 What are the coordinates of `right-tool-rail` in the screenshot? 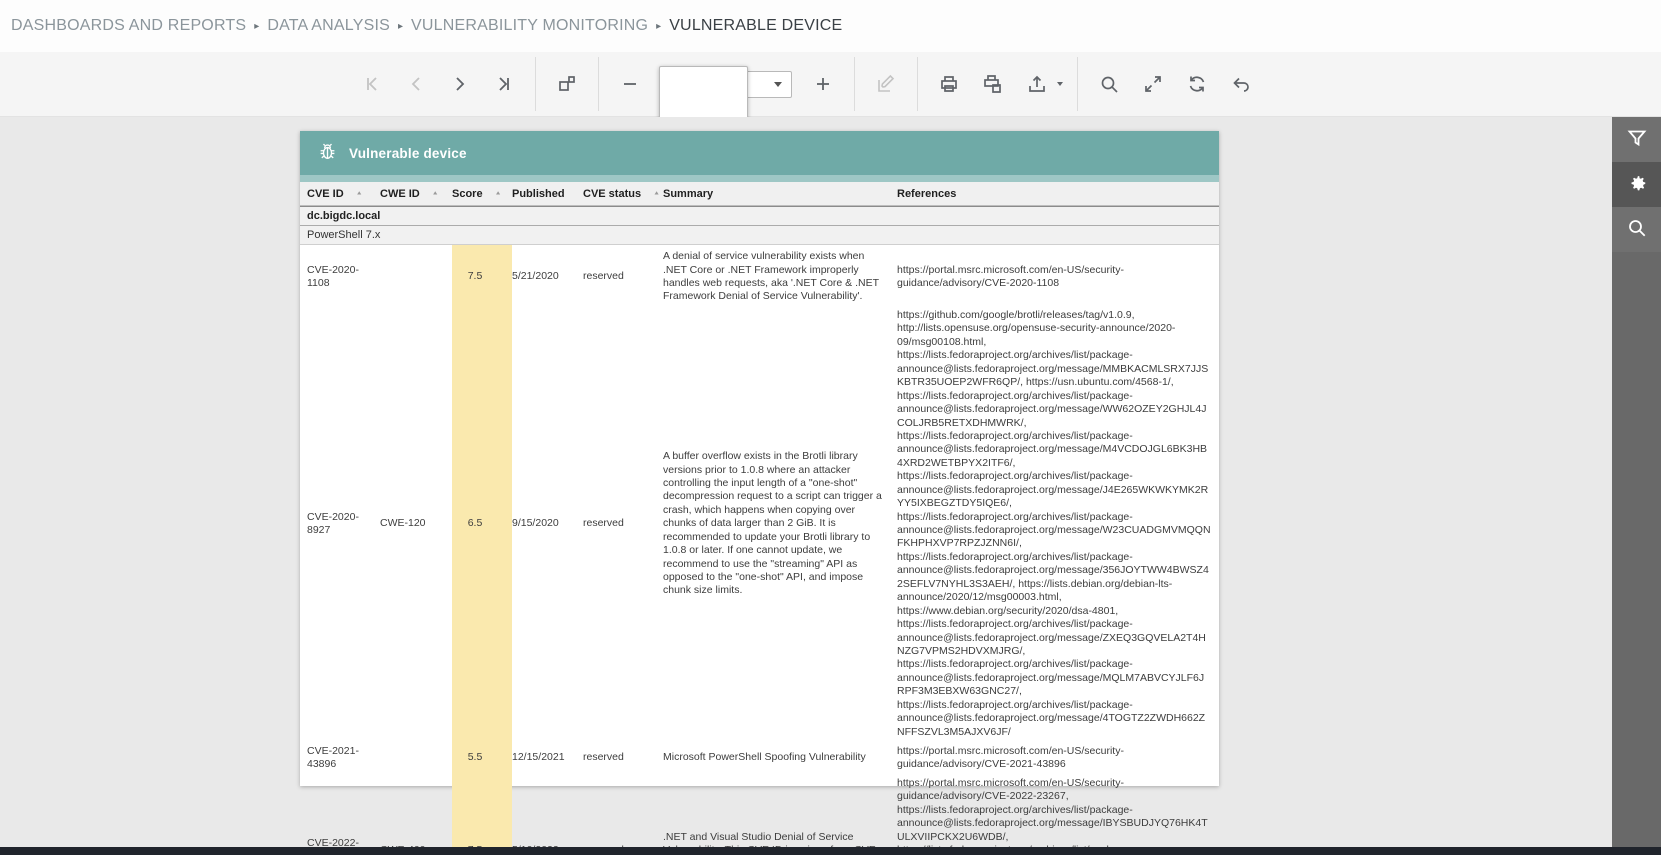 It's located at (1636, 482).